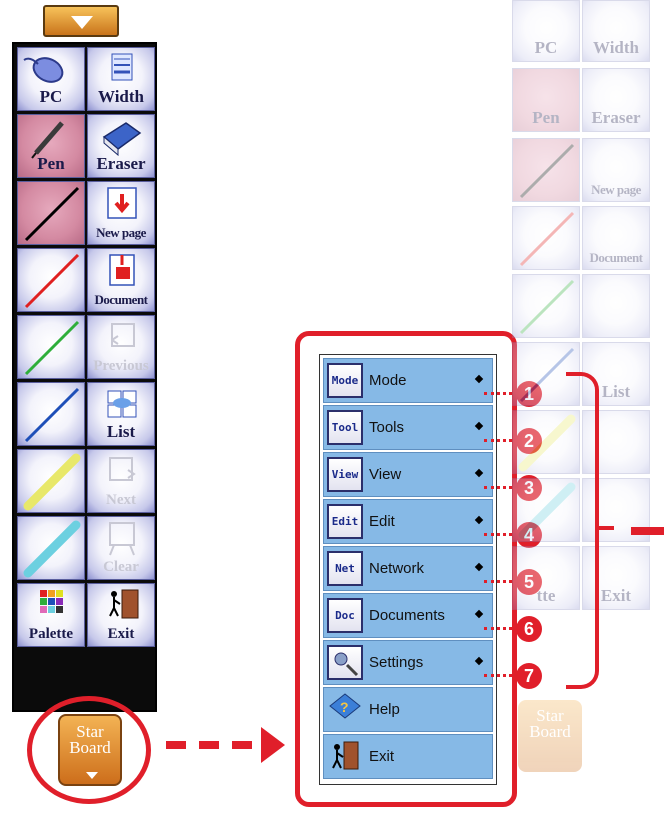 This screenshot has height=814, width=664. I want to click on exit-label: Exit, so click(121, 634).